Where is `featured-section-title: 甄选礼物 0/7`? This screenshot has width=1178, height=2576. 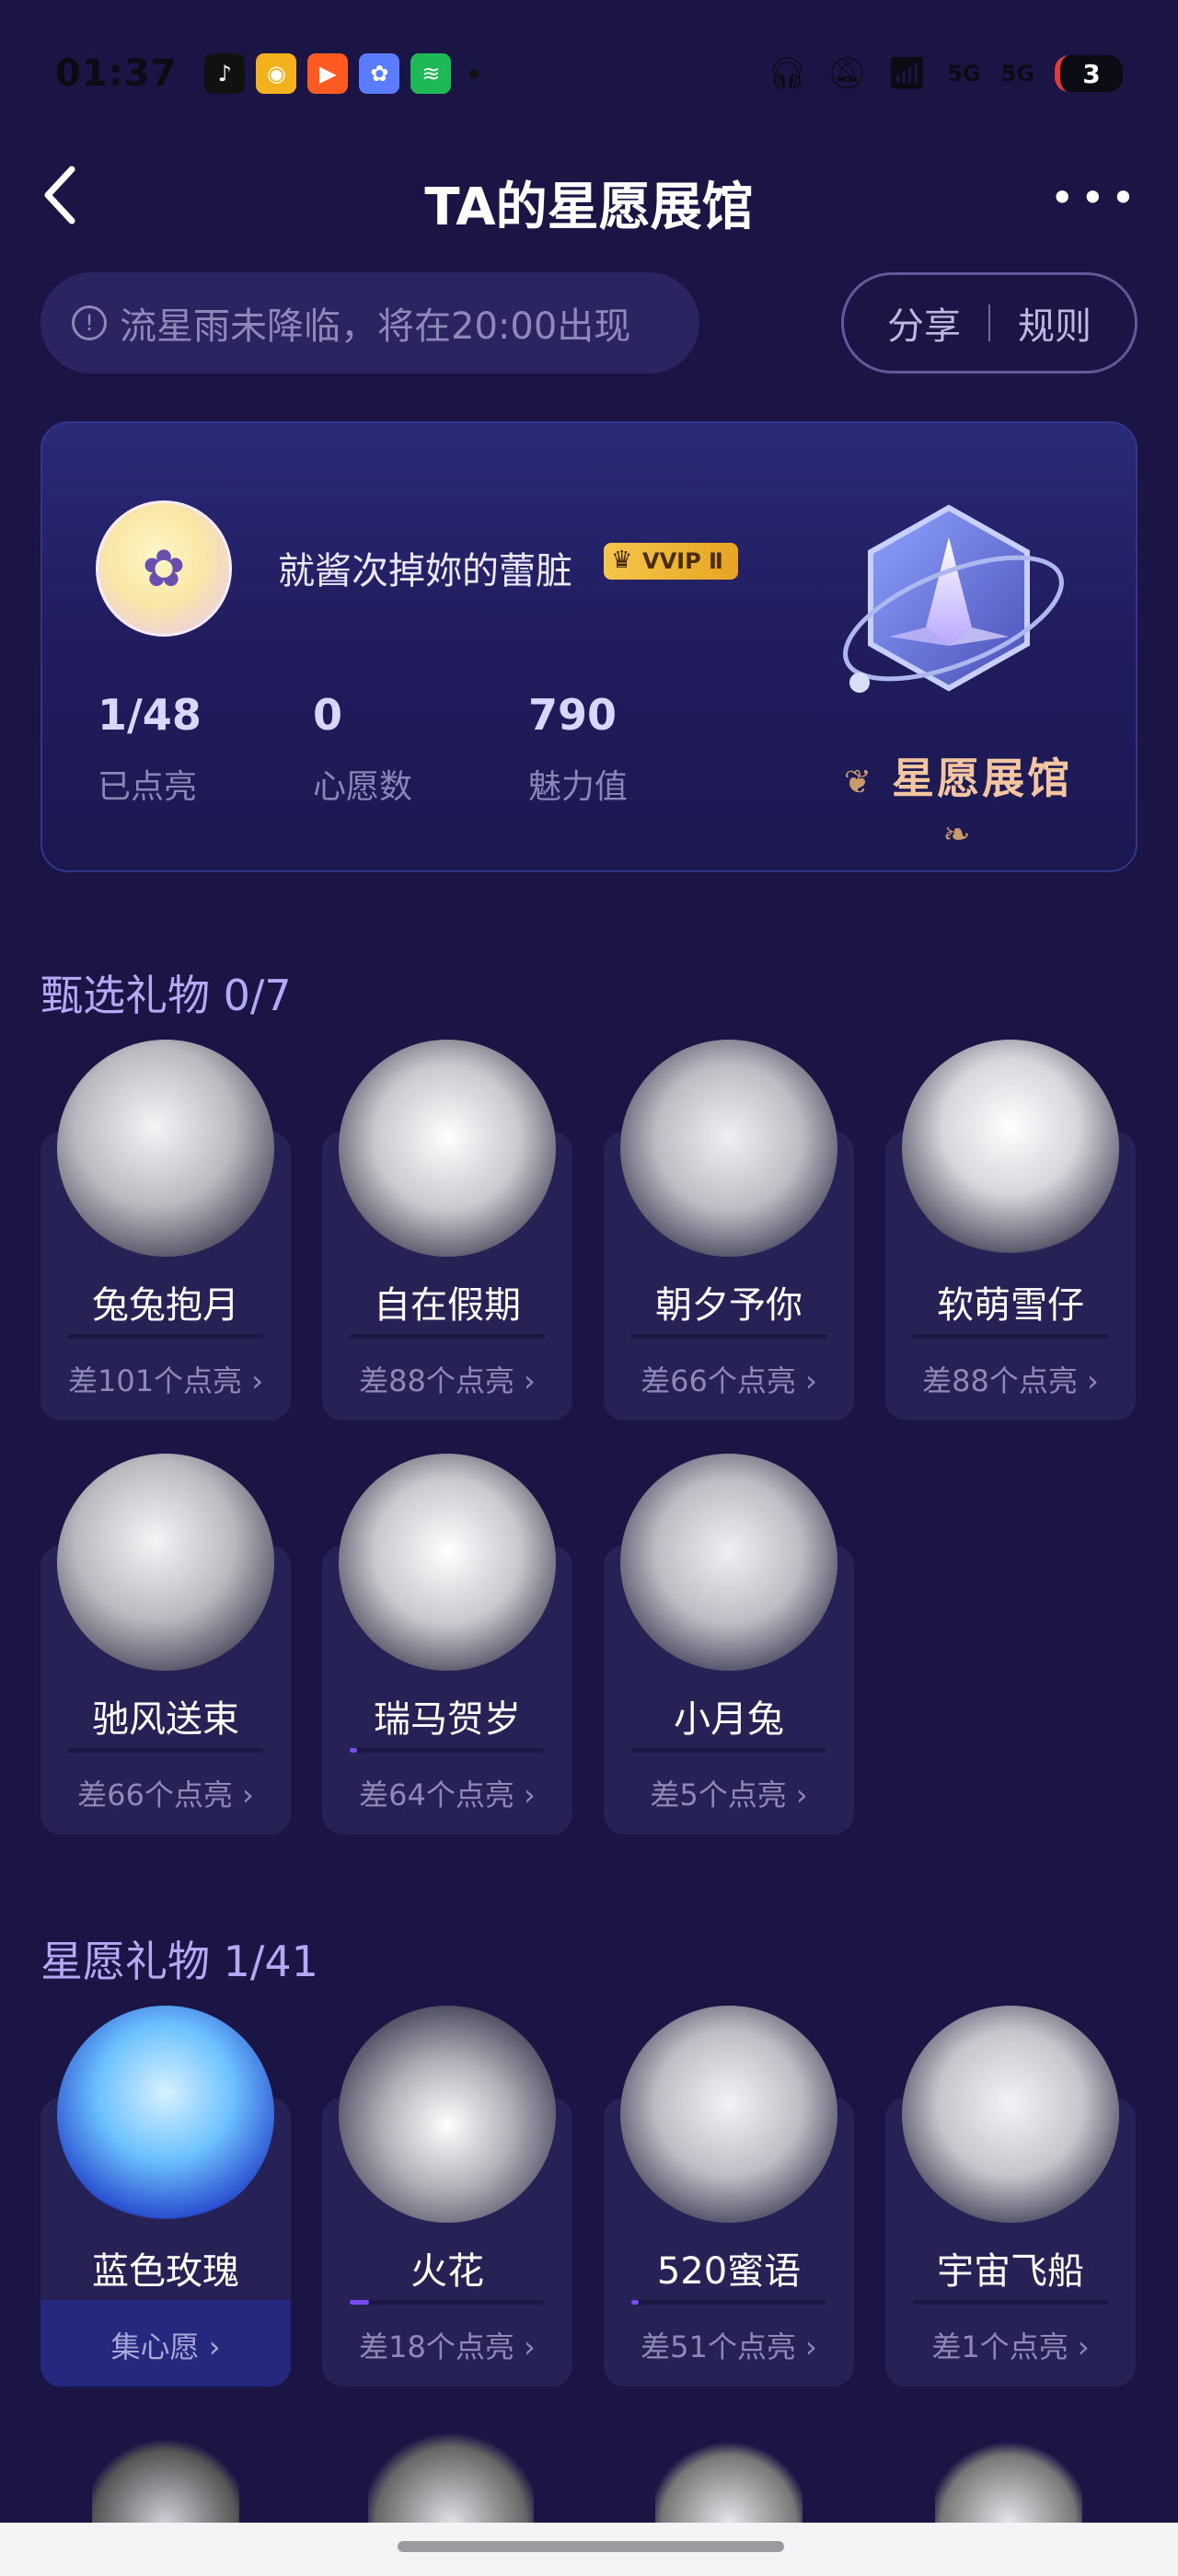 featured-section-title: 甄选礼物 0/7 is located at coordinates (166, 995).